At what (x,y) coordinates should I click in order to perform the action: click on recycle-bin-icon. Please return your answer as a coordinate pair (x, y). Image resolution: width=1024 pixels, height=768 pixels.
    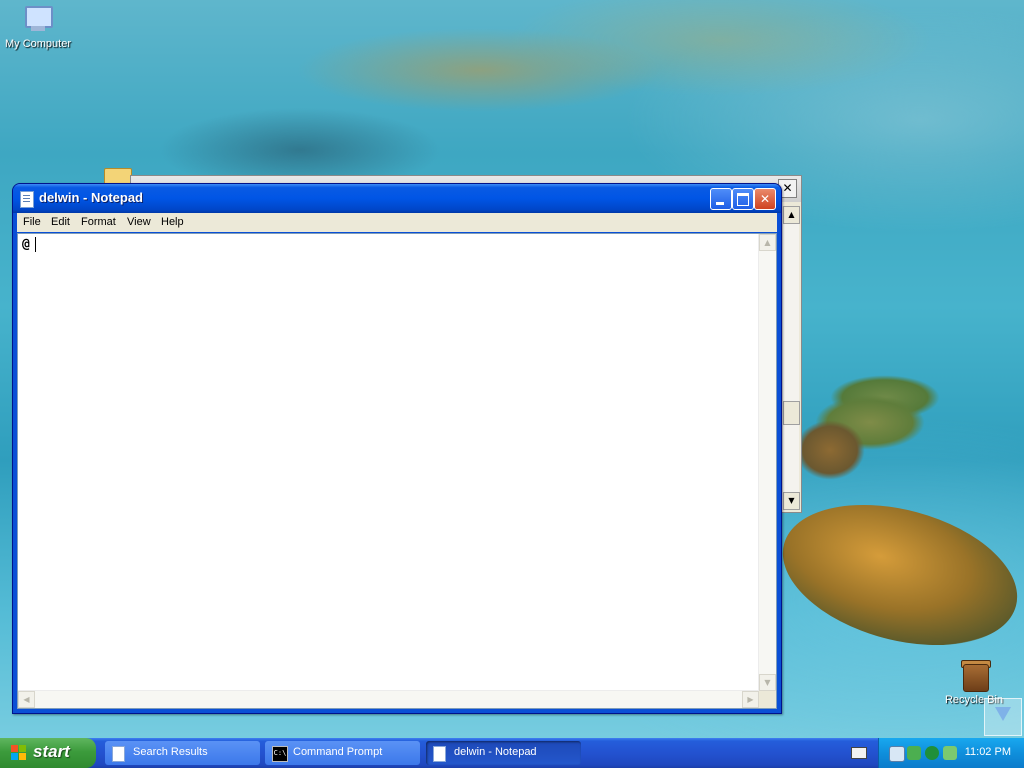
    Looking at the image, I should click on (974, 676).